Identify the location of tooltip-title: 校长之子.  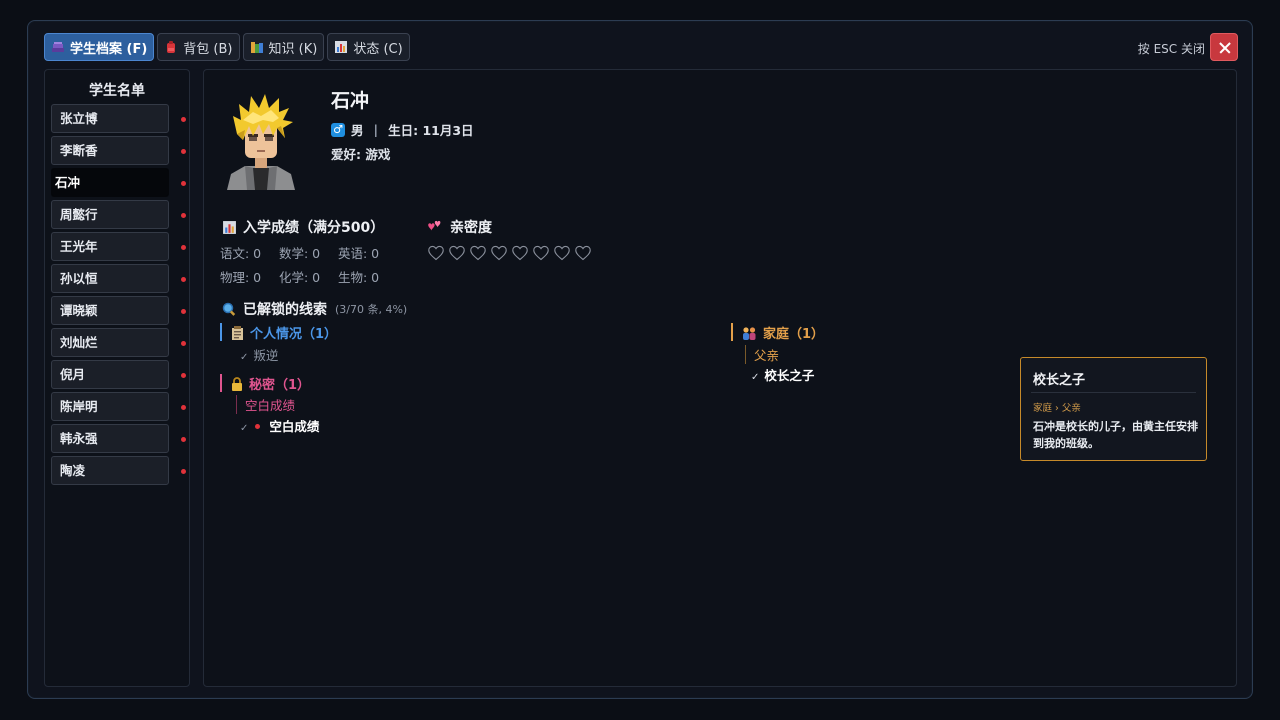
(1059, 380).